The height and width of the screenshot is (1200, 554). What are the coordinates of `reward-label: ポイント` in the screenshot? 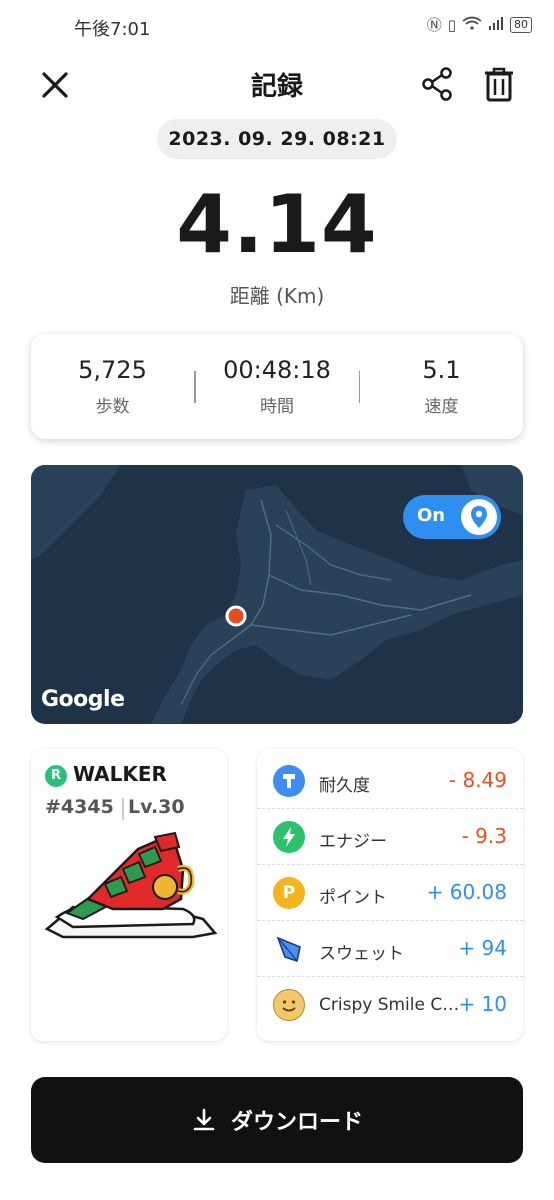 It's located at (353, 898).